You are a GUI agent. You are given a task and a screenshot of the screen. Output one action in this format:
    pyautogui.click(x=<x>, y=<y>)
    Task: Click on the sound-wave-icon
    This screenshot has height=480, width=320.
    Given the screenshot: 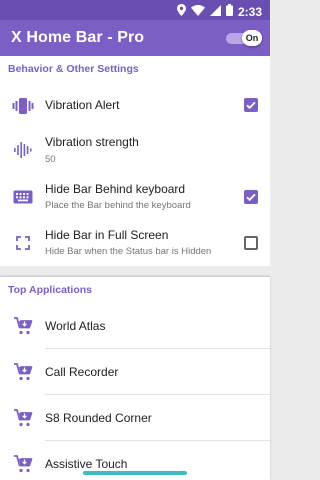 What is the action you would take?
    pyautogui.click(x=23, y=150)
    